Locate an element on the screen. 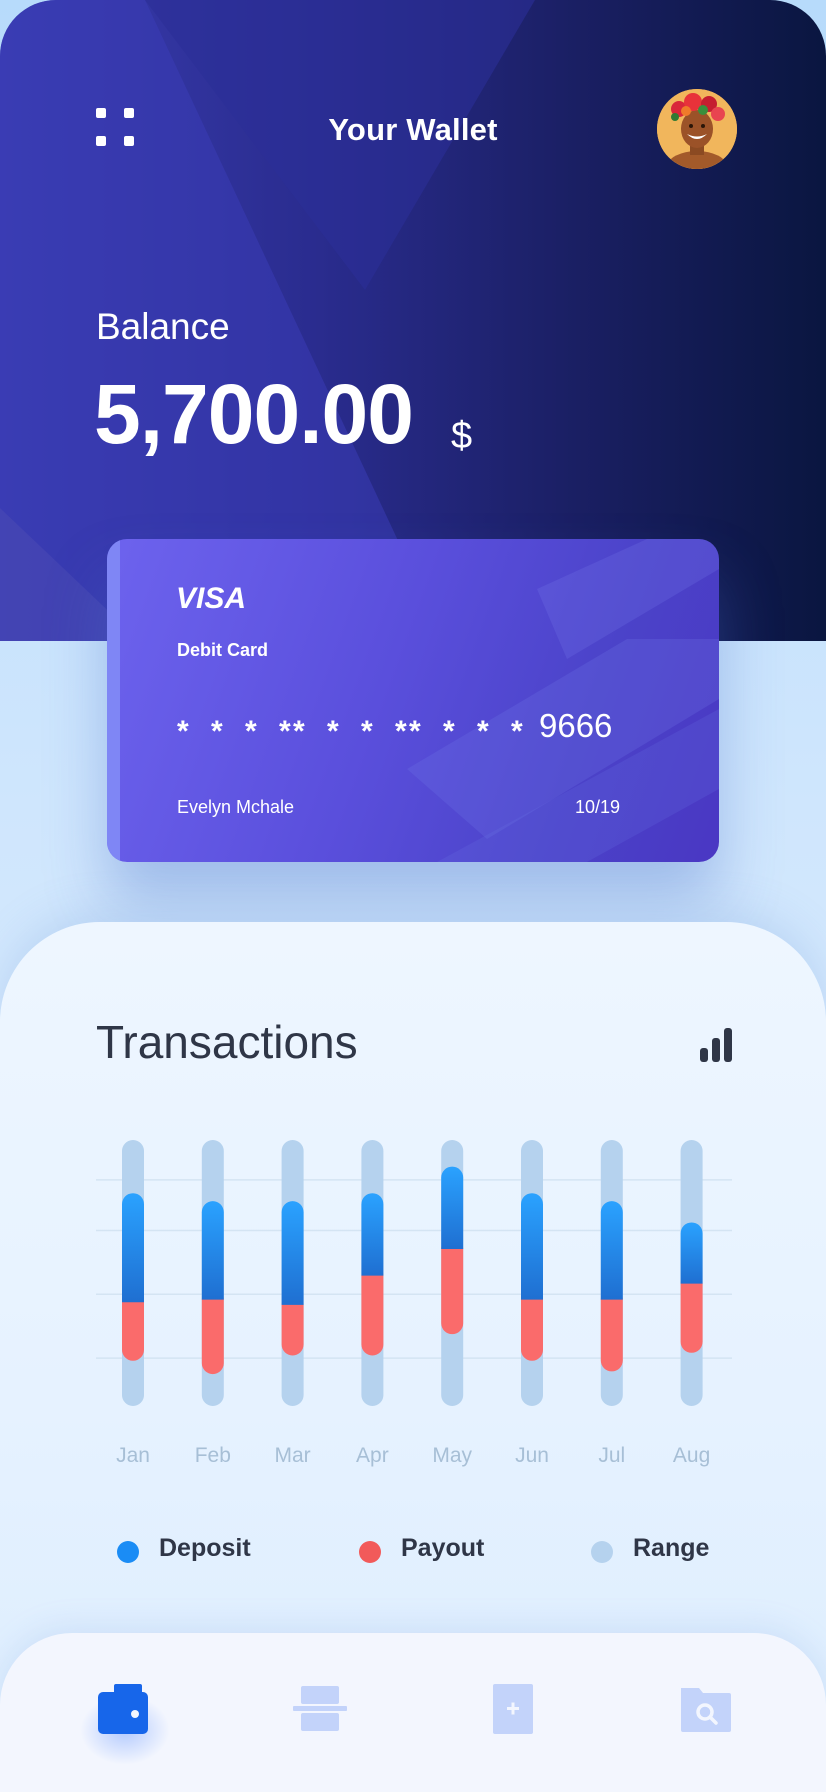 The image size is (826, 1792). chart-grid is located at coordinates (414, 1269).